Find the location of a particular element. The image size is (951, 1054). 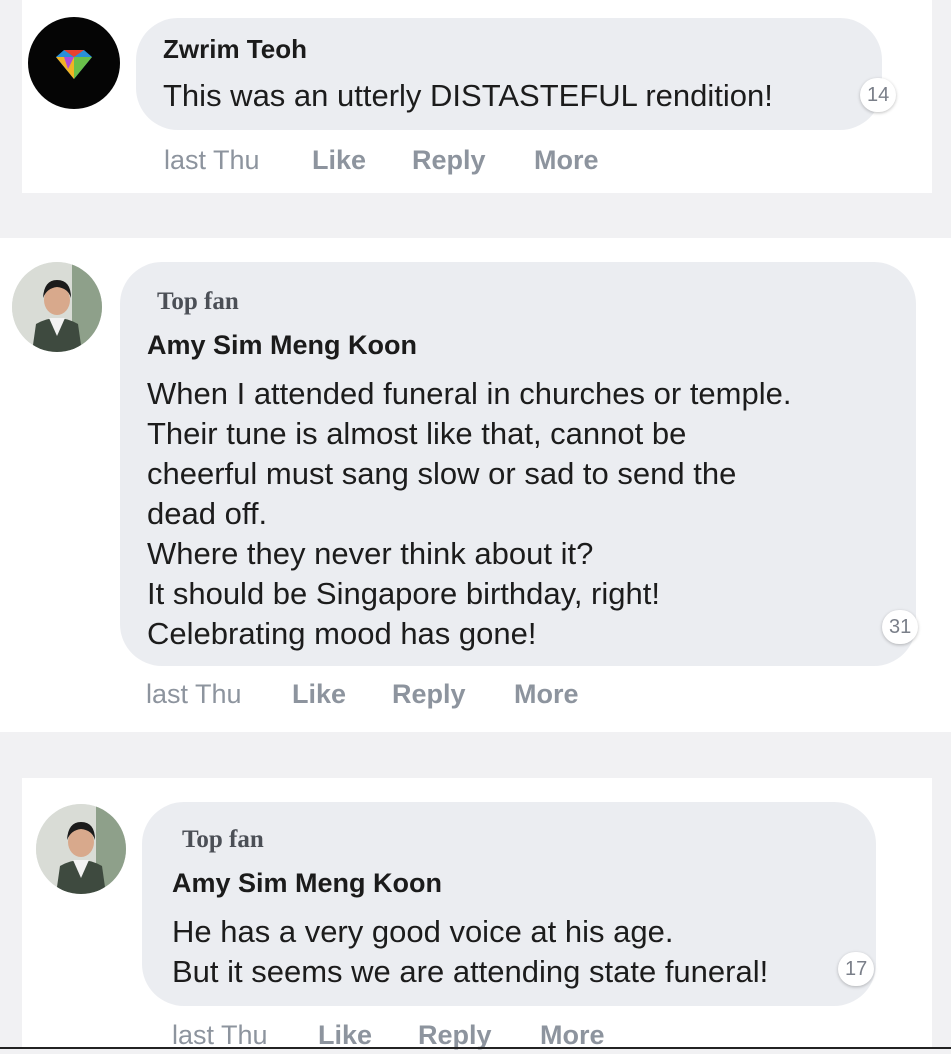

reaction-count-badge: 14 is located at coordinates (878, 95).